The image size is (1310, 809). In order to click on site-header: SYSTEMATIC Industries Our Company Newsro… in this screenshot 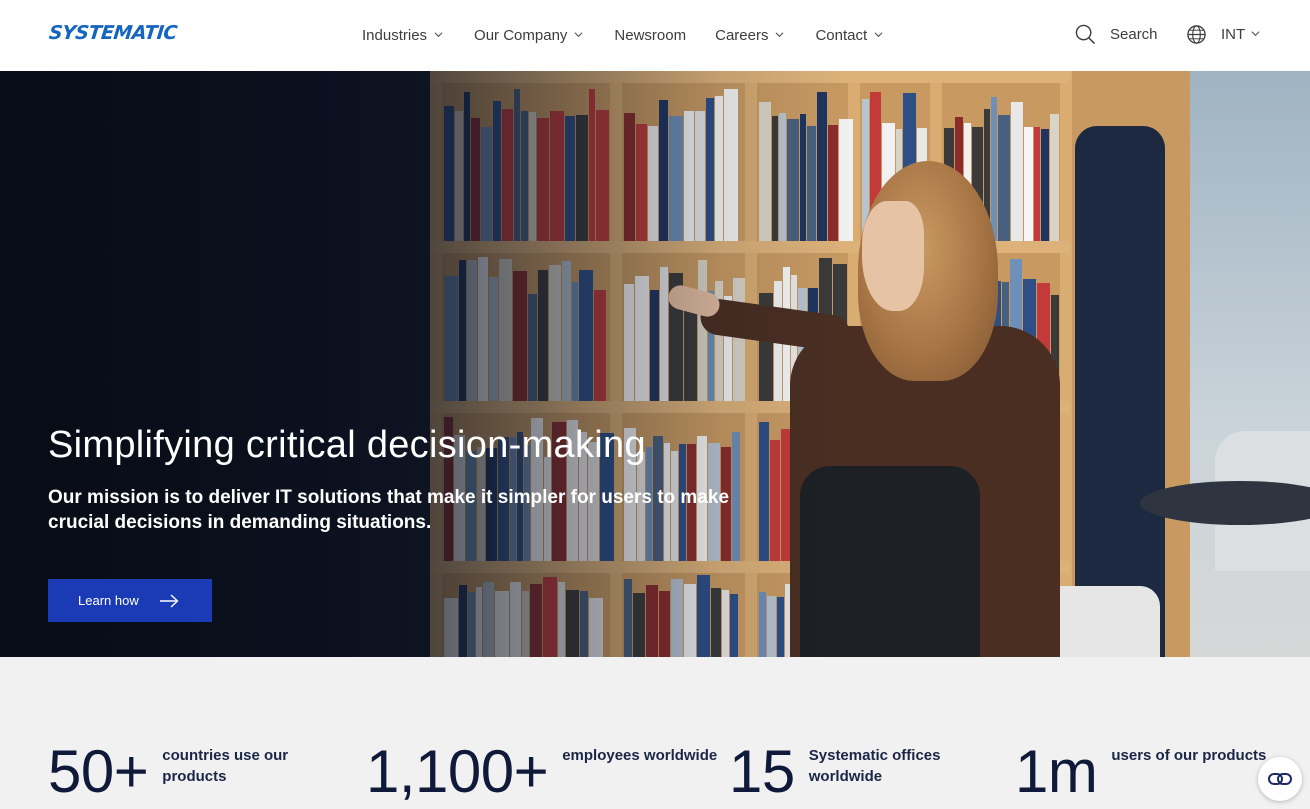, I will do `click(655, 35)`.